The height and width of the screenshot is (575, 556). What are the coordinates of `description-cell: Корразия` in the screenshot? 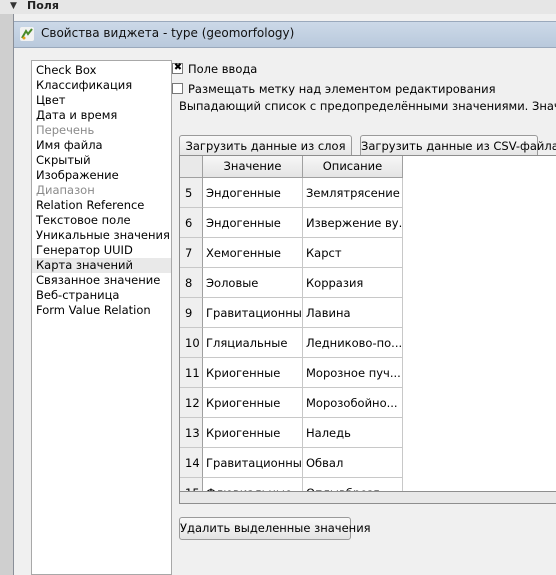 It's located at (353, 283).